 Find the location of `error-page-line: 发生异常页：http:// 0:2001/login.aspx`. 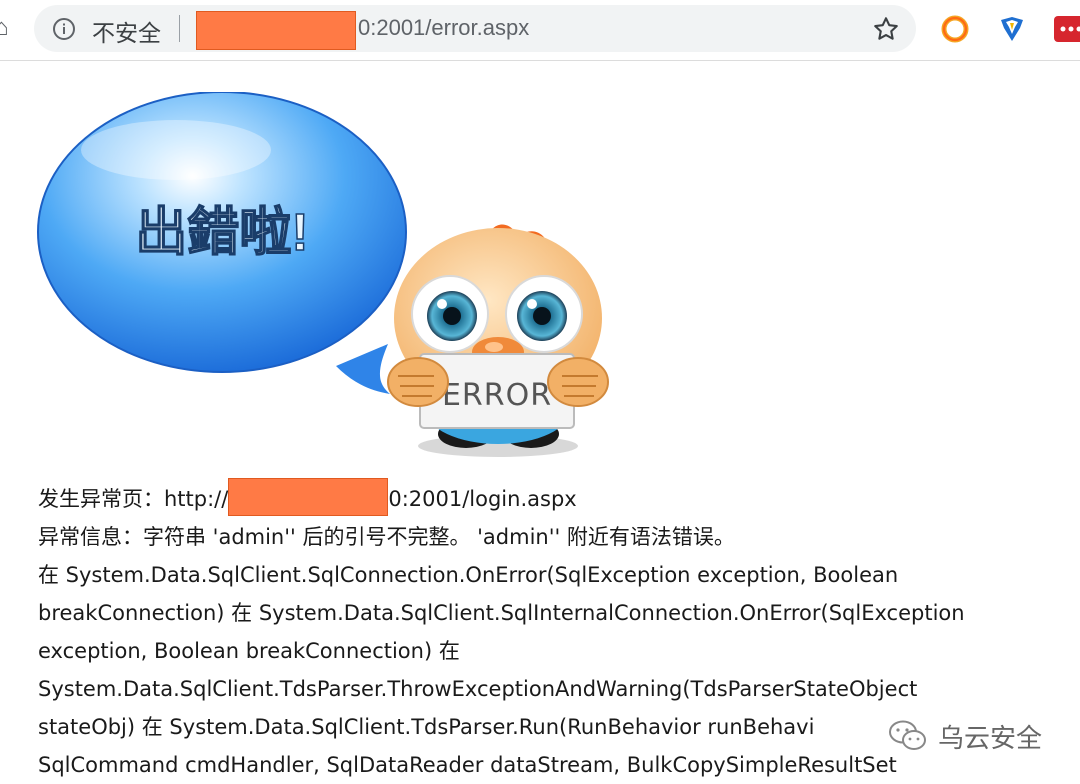

error-page-line: 发生异常页：http:// 0:2001/login.aspx is located at coordinates (553, 498).